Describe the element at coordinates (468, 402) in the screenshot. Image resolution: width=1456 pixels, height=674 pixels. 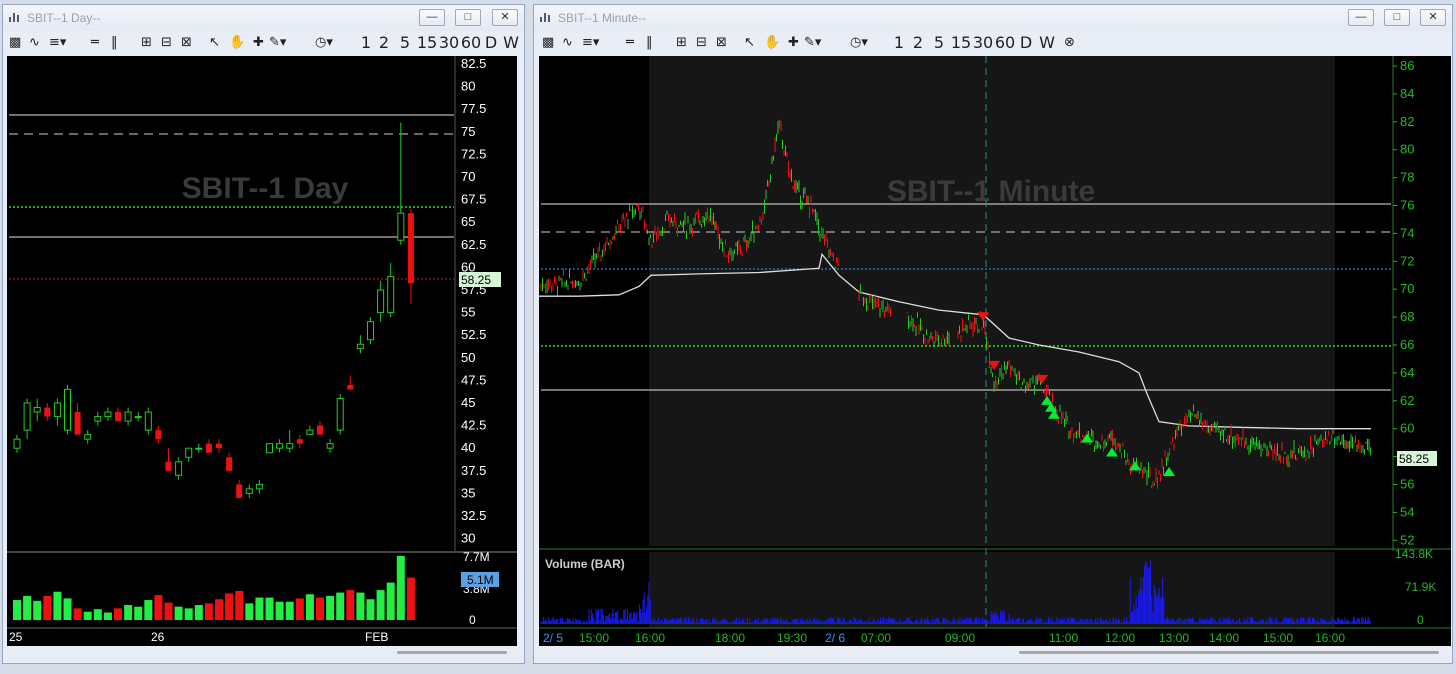
I see `left-axis-tick: 45` at that location.